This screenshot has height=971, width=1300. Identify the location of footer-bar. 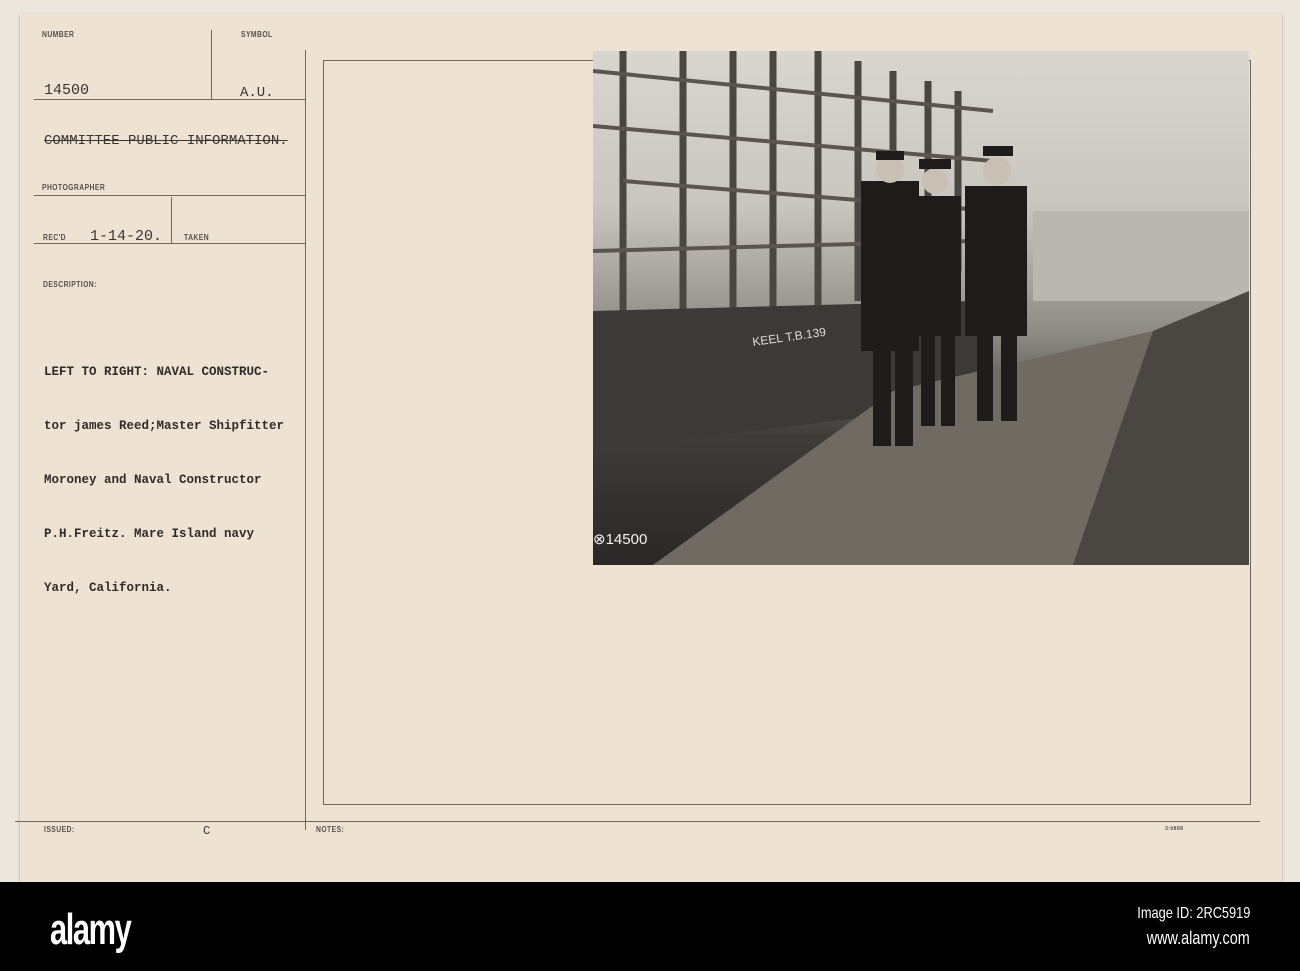
(650, 926).